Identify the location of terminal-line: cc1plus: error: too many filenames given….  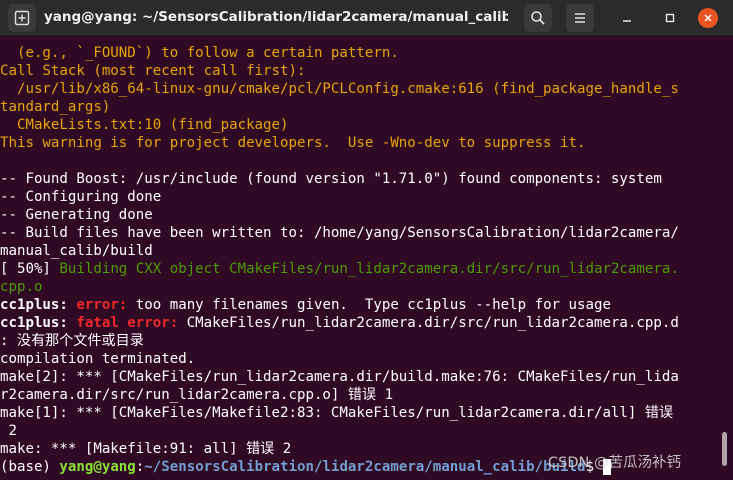
(305, 305).